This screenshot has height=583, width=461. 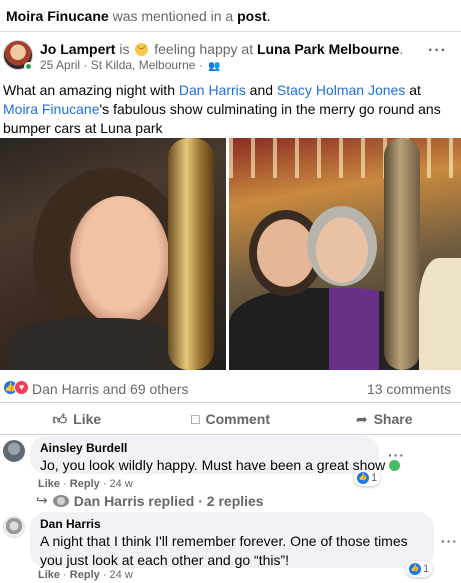 What do you see at coordinates (345, 158) in the screenshot?
I see `carousel-lights` at bounding box center [345, 158].